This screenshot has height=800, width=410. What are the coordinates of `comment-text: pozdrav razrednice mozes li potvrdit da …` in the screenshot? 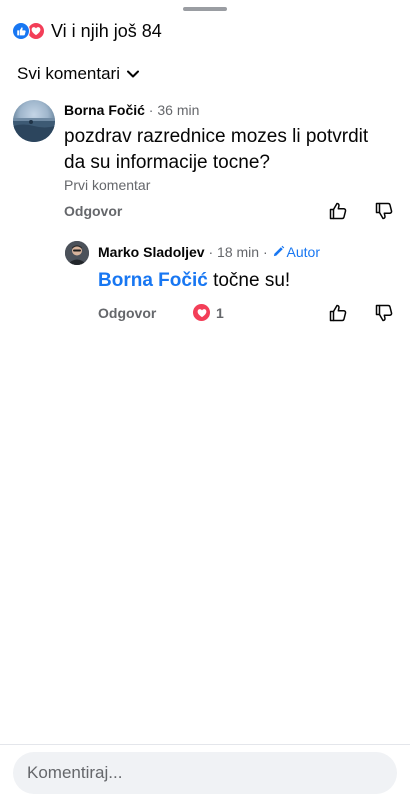 It's located at (216, 149).